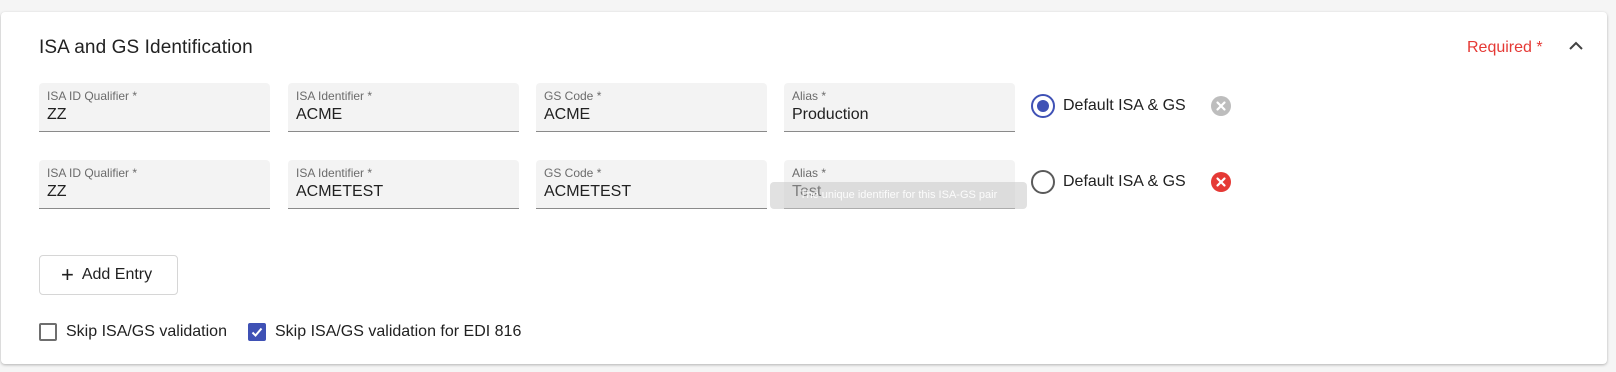  I want to click on chevron-up-icon, so click(1576, 46).